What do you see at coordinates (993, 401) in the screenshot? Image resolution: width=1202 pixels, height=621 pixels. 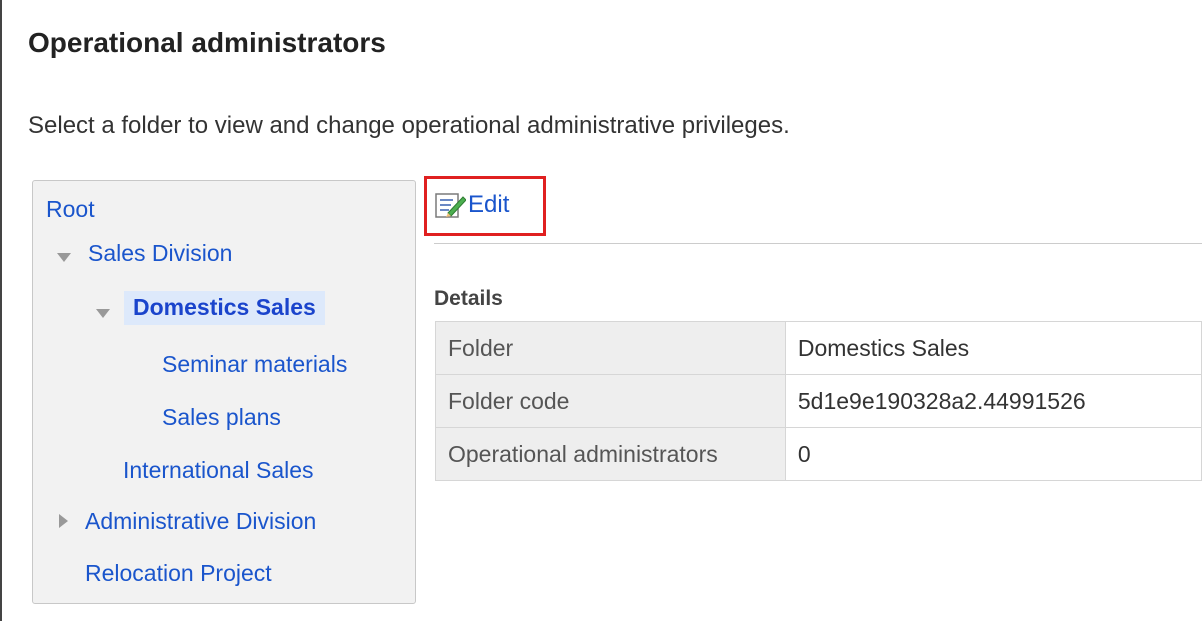 I see `details-value-folder-code: 5d1e9e190328a2.44991526` at bounding box center [993, 401].